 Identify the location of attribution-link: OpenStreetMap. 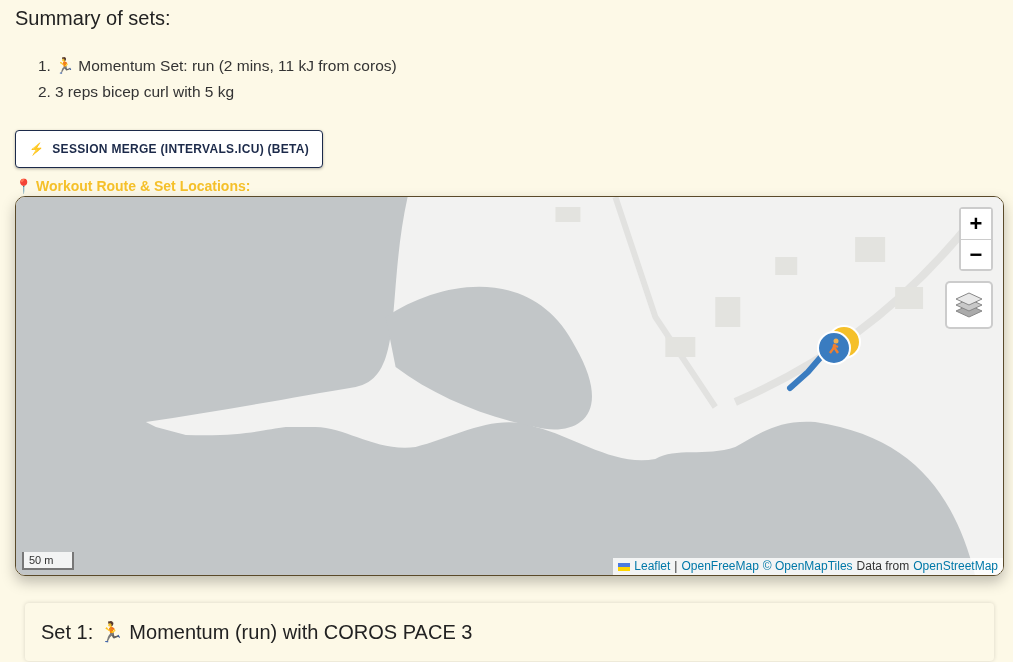
(955, 566).